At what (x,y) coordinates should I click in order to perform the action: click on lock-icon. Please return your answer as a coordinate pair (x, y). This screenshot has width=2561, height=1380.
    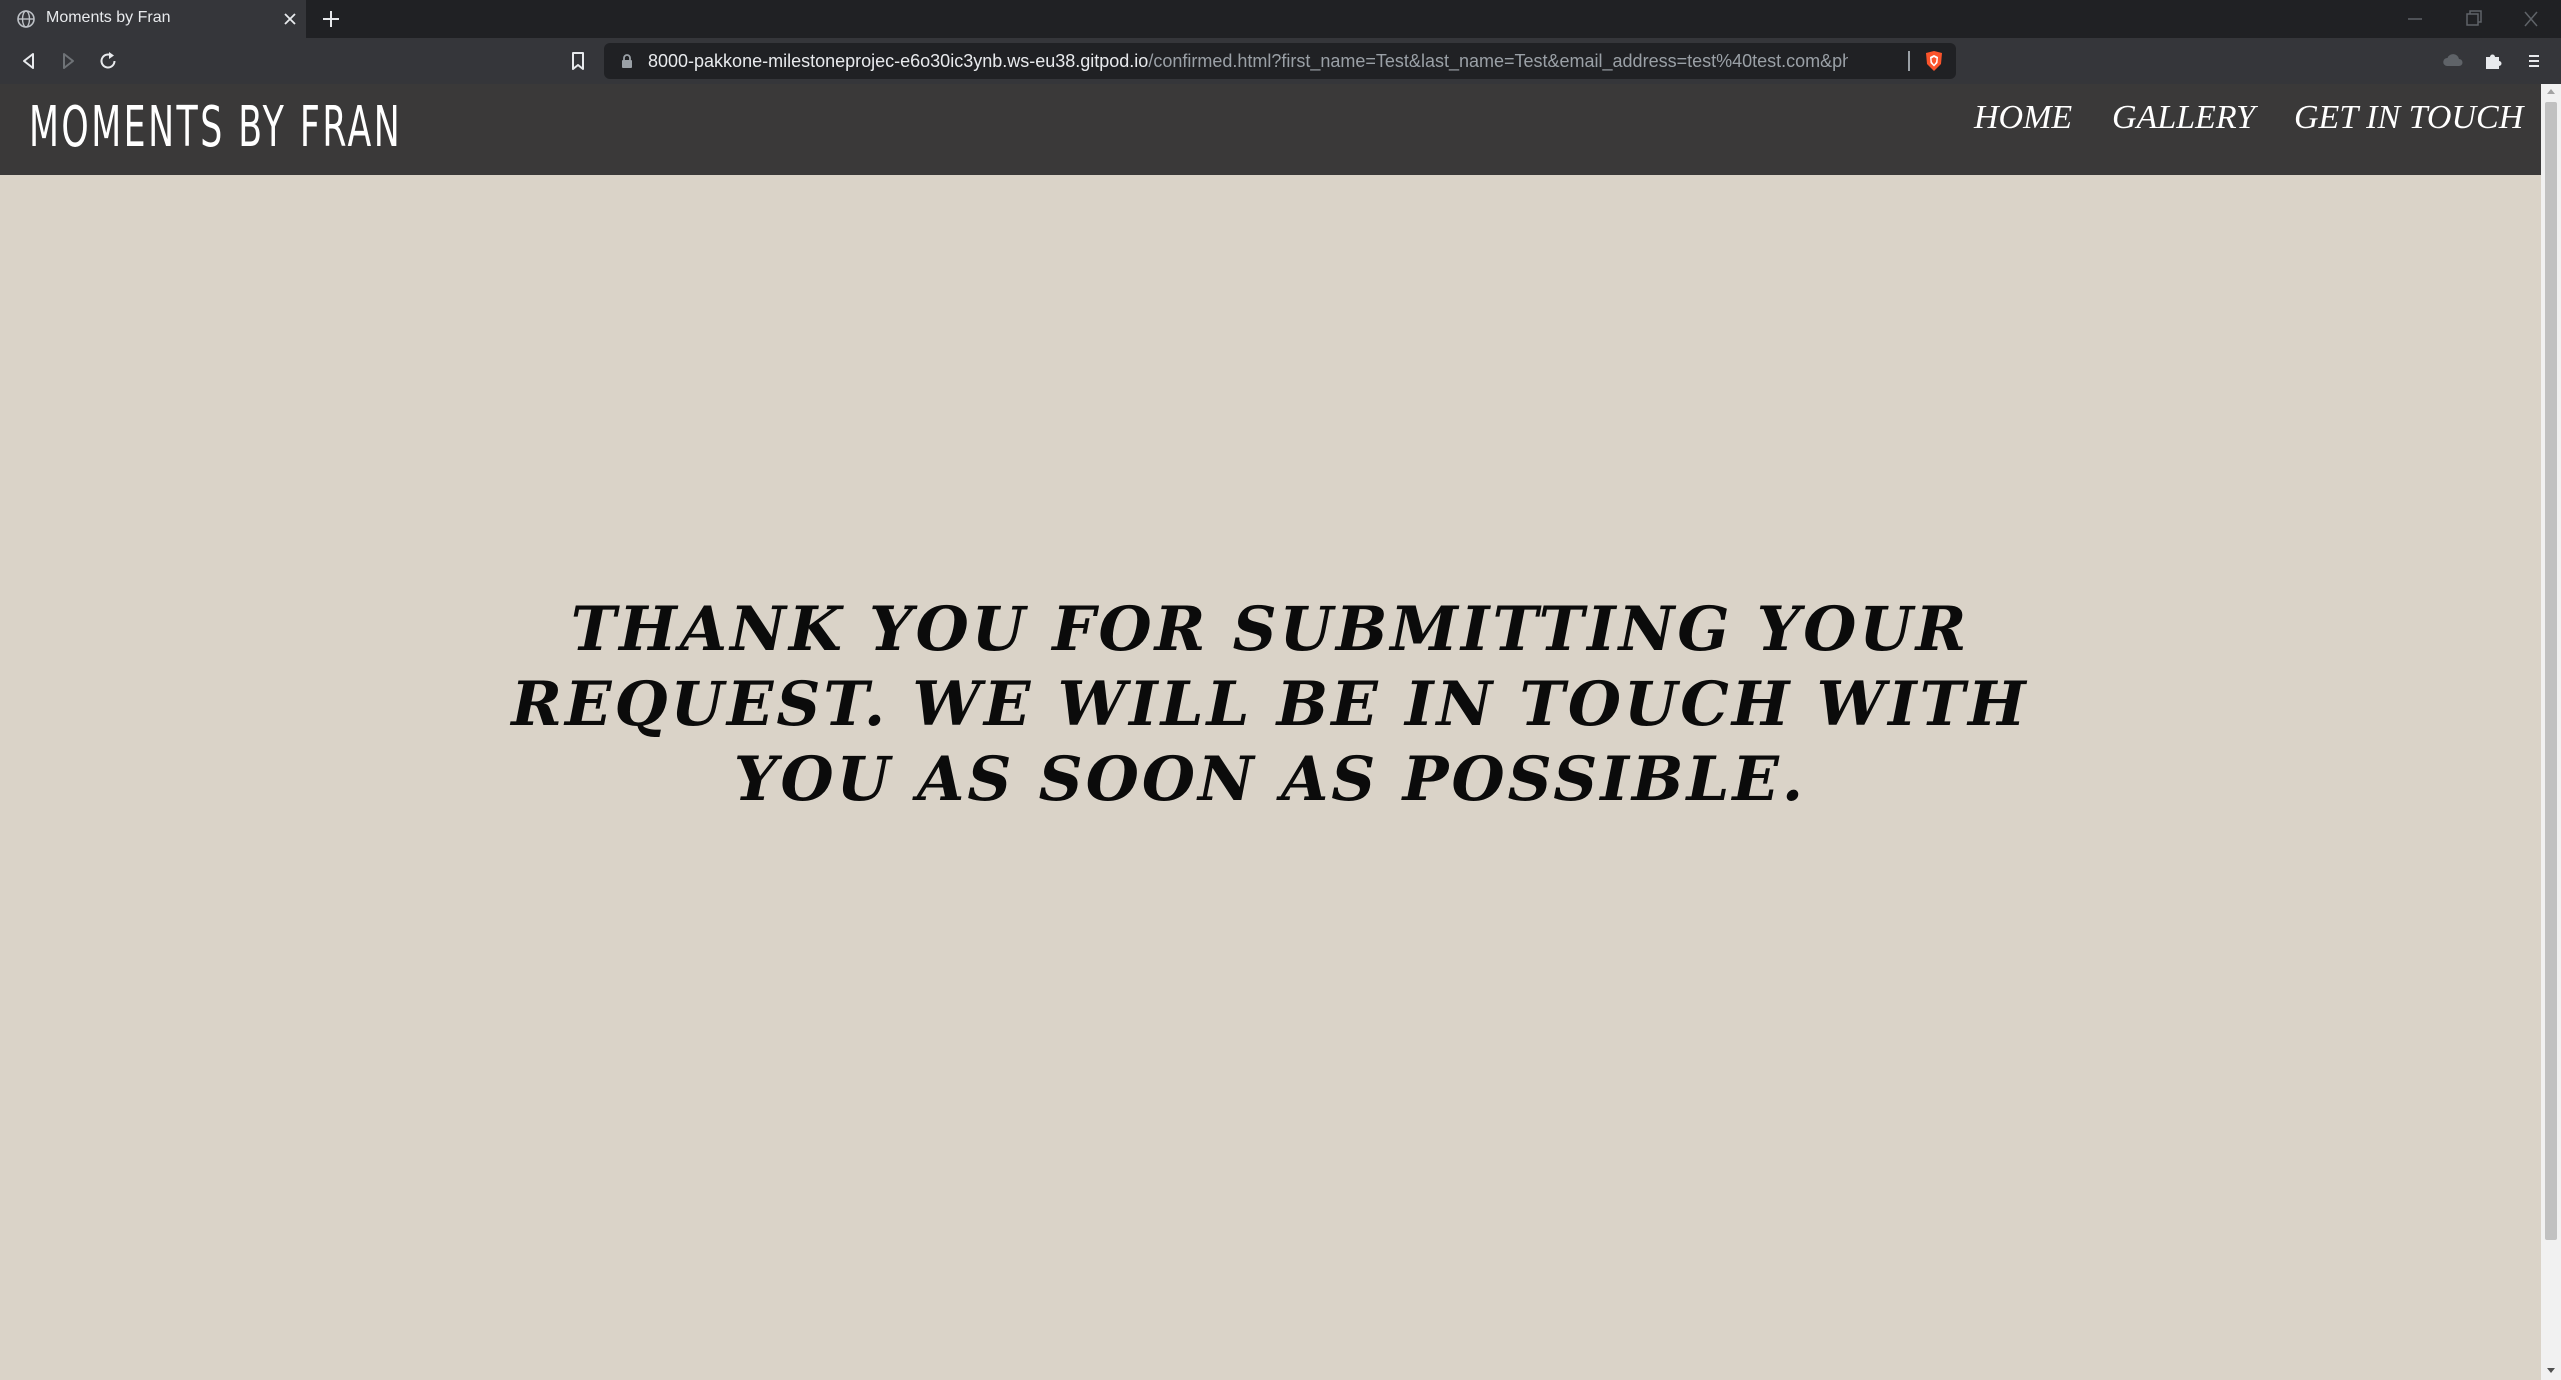
    Looking at the image, I should click on (627, 61).